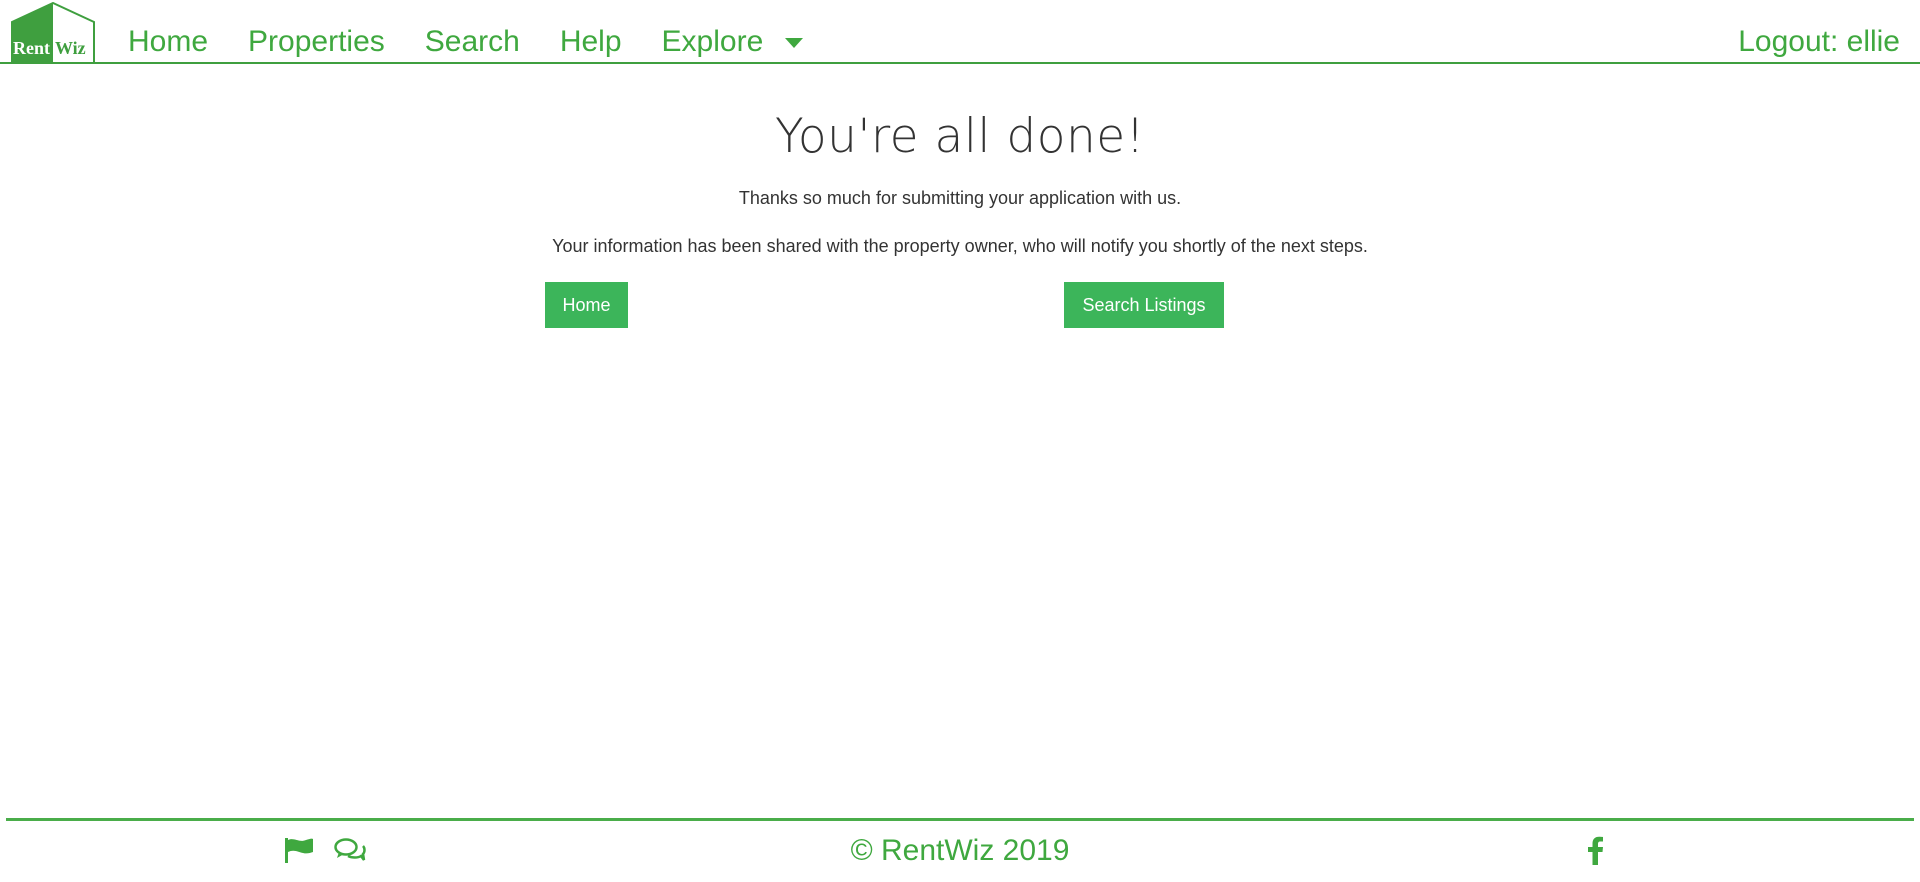 The width and height of the screenshot is (1920, 882). I want to click on search-listings-button: Search Listings, so click(1144, 305).